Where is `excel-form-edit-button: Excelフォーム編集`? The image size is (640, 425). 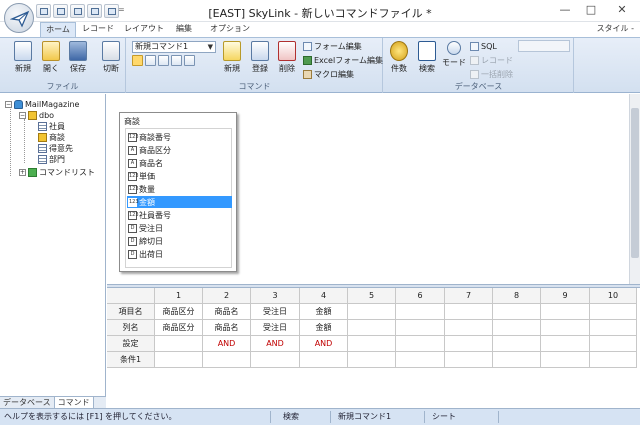
excel-form-edit-button: Excelフォーム編集 is located at coordinates (343, 60).